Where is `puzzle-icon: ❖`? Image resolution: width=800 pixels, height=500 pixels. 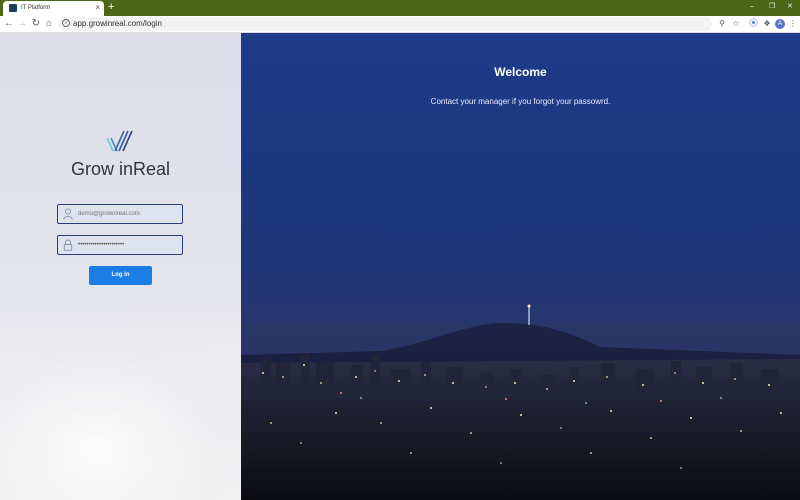
puzzle-icon: ❖ is located at coordinates (767, 24).